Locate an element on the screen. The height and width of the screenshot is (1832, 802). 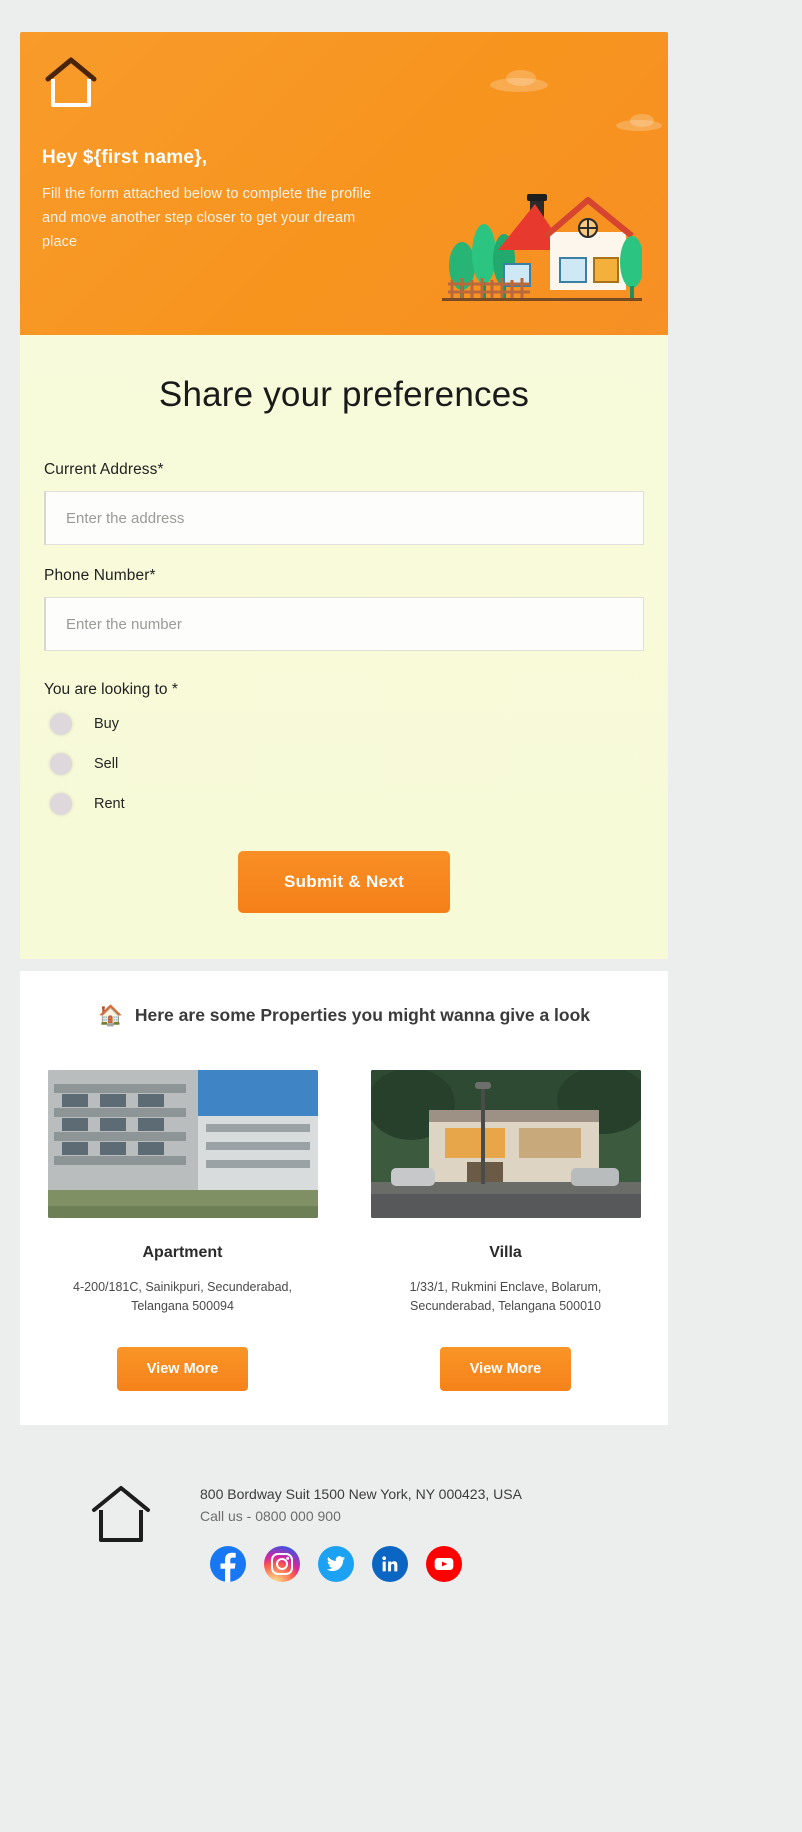
view-more-row-apartment: View More is located at coordinates (183, 1368).